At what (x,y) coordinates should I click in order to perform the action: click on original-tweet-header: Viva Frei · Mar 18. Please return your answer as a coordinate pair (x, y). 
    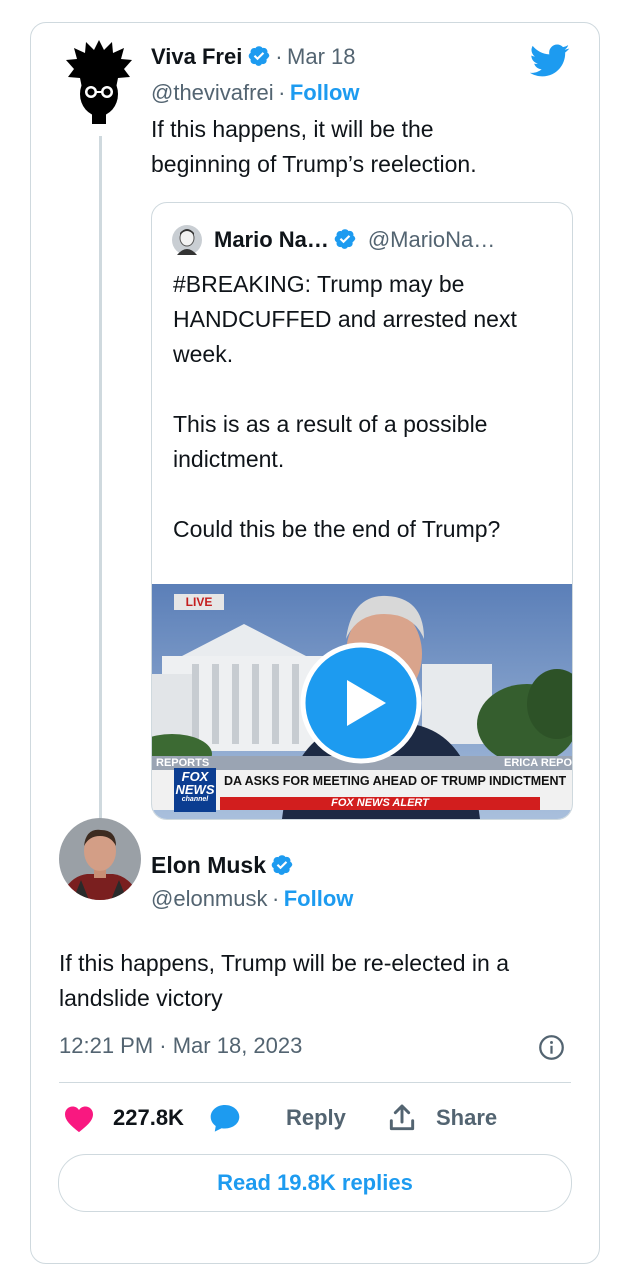
    Looking at the image, I should click on (253, 57).